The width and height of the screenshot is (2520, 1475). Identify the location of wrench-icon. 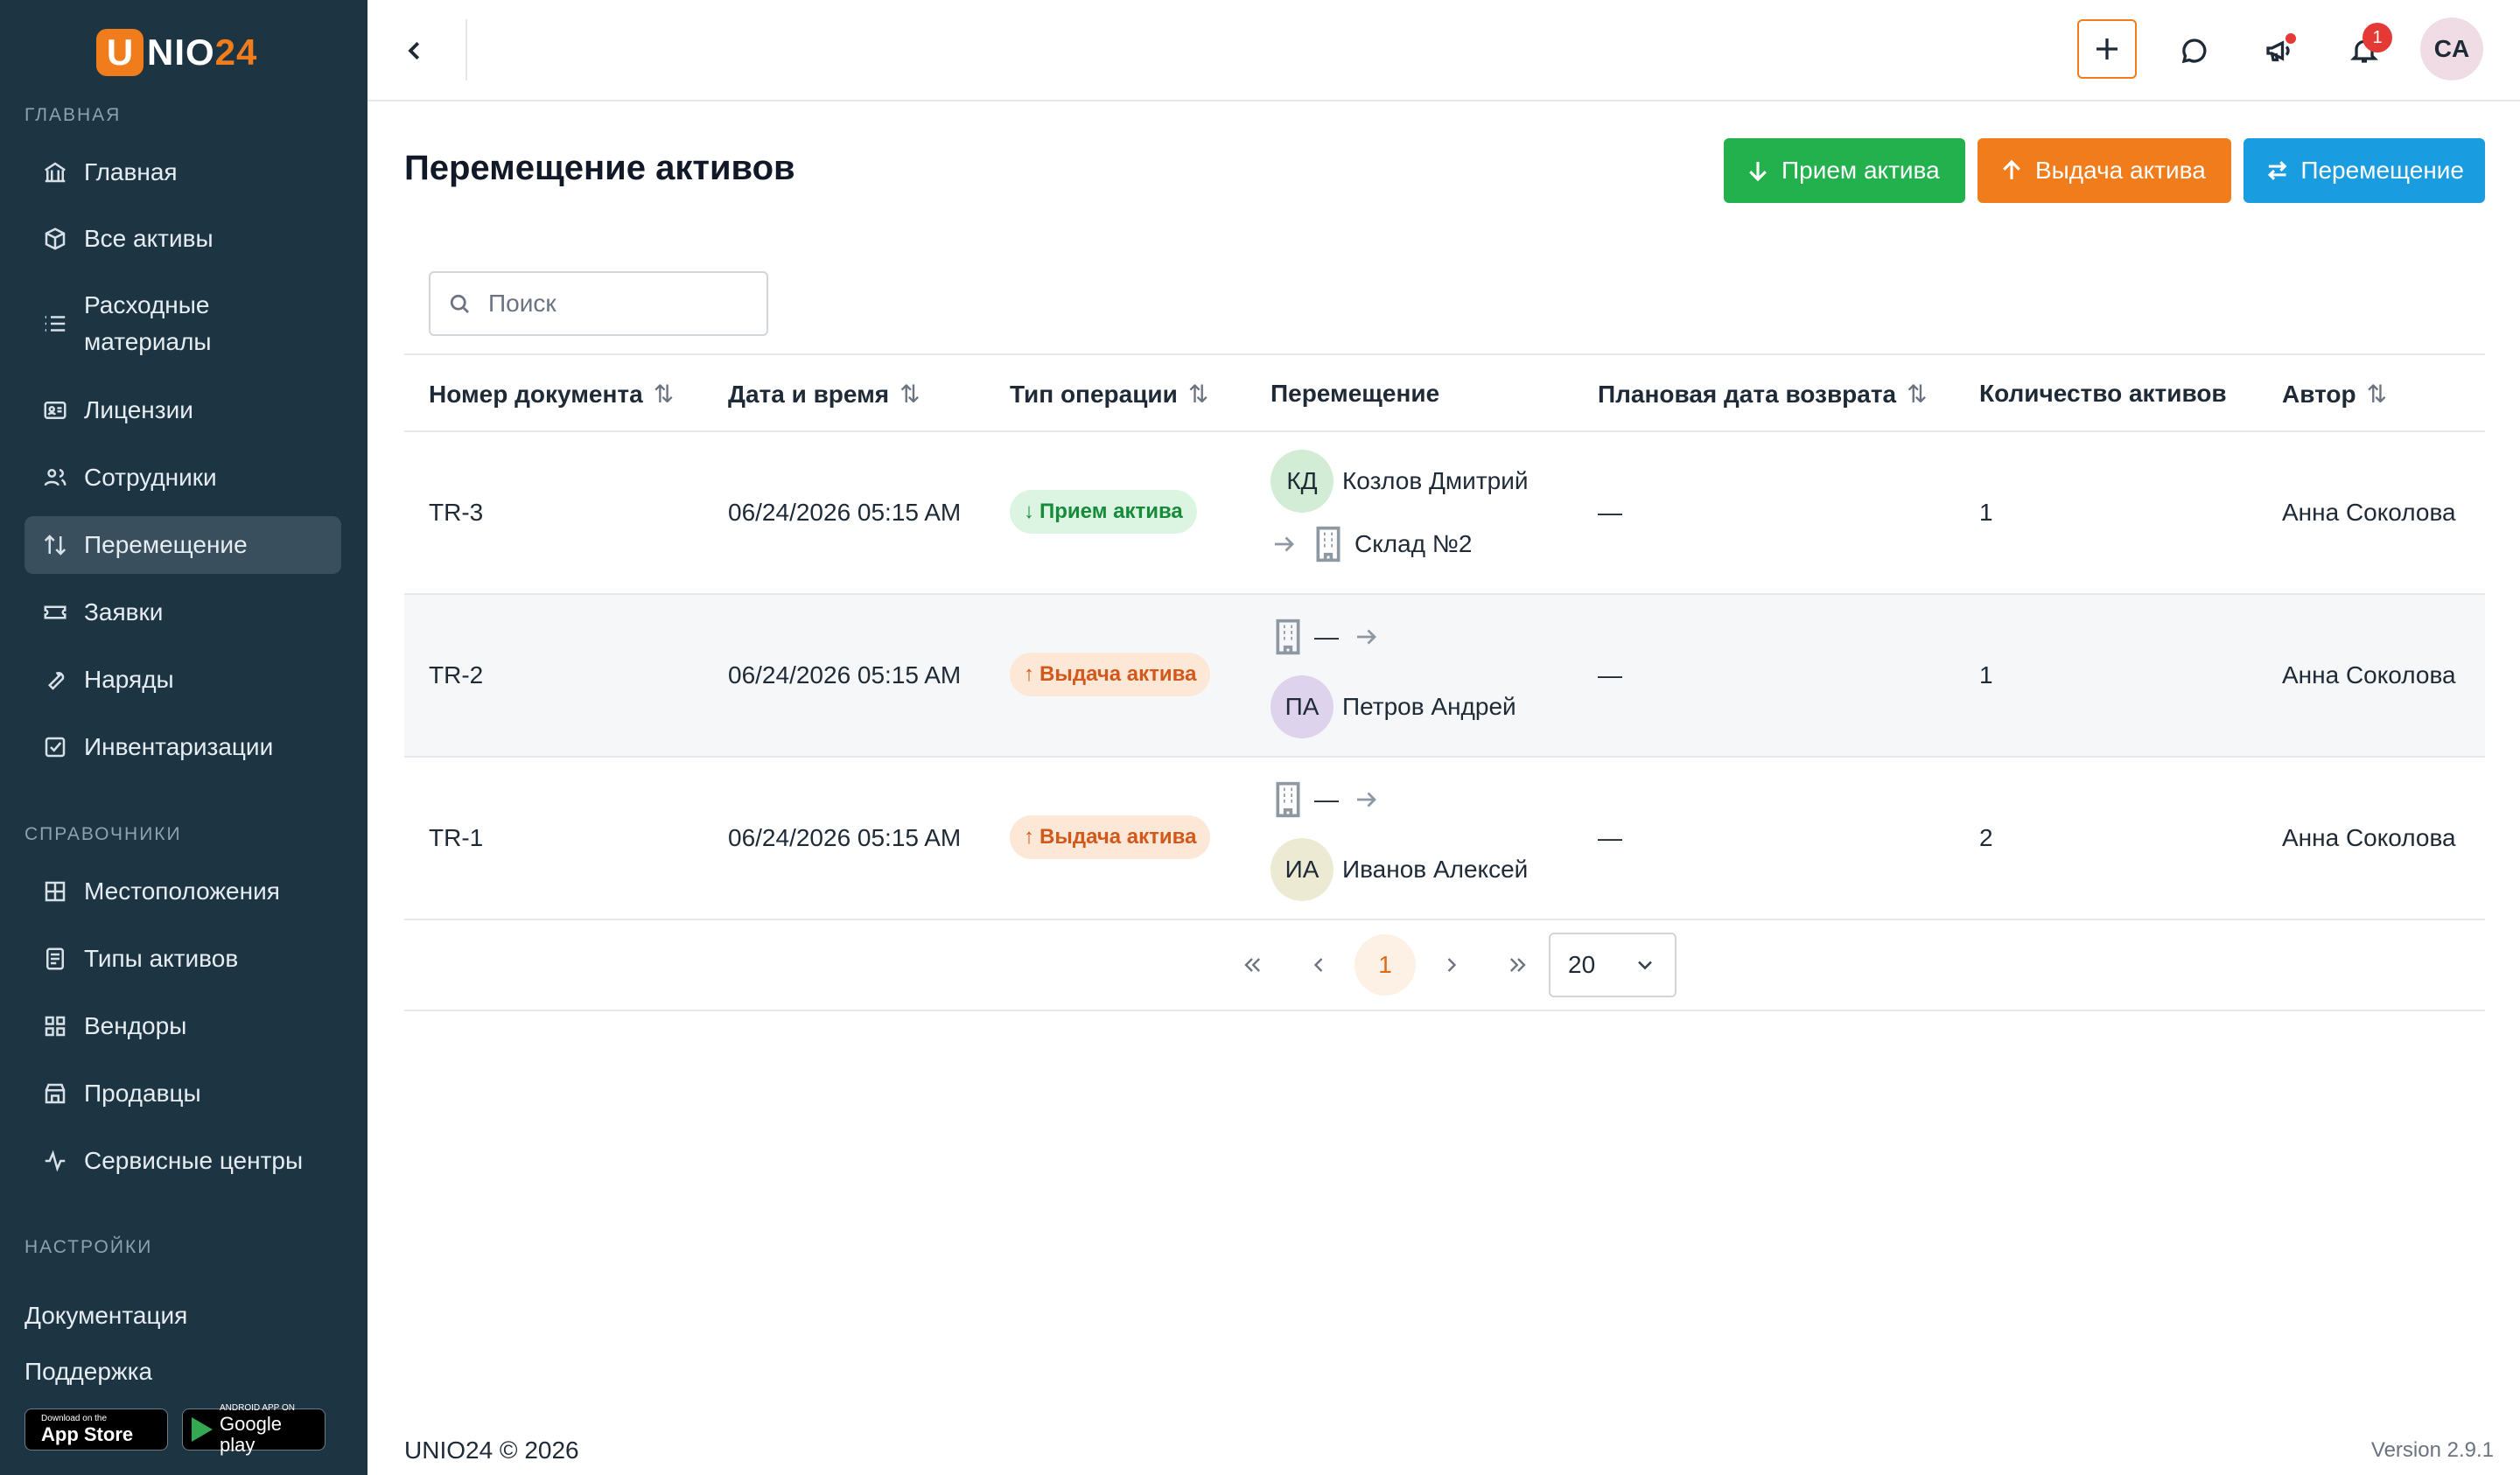
(55, 680).